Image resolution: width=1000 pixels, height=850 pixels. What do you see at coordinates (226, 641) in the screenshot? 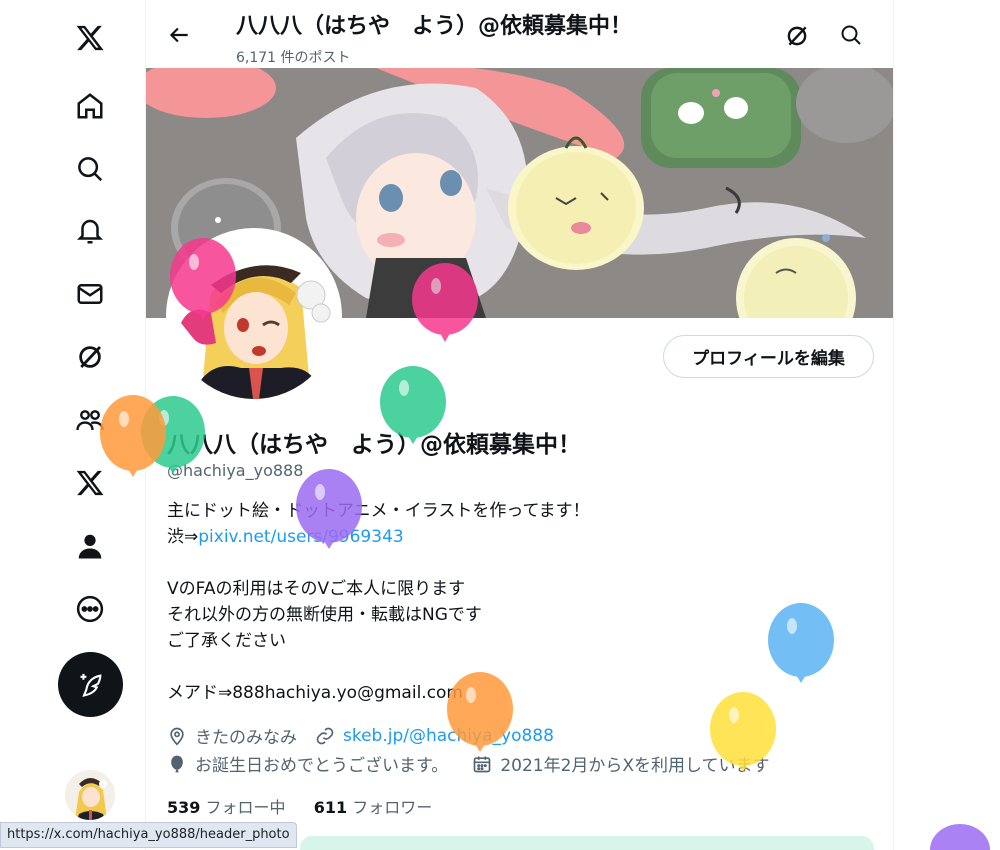
I see `bio-line: ご了承ください` at bounding box center [226, 641].